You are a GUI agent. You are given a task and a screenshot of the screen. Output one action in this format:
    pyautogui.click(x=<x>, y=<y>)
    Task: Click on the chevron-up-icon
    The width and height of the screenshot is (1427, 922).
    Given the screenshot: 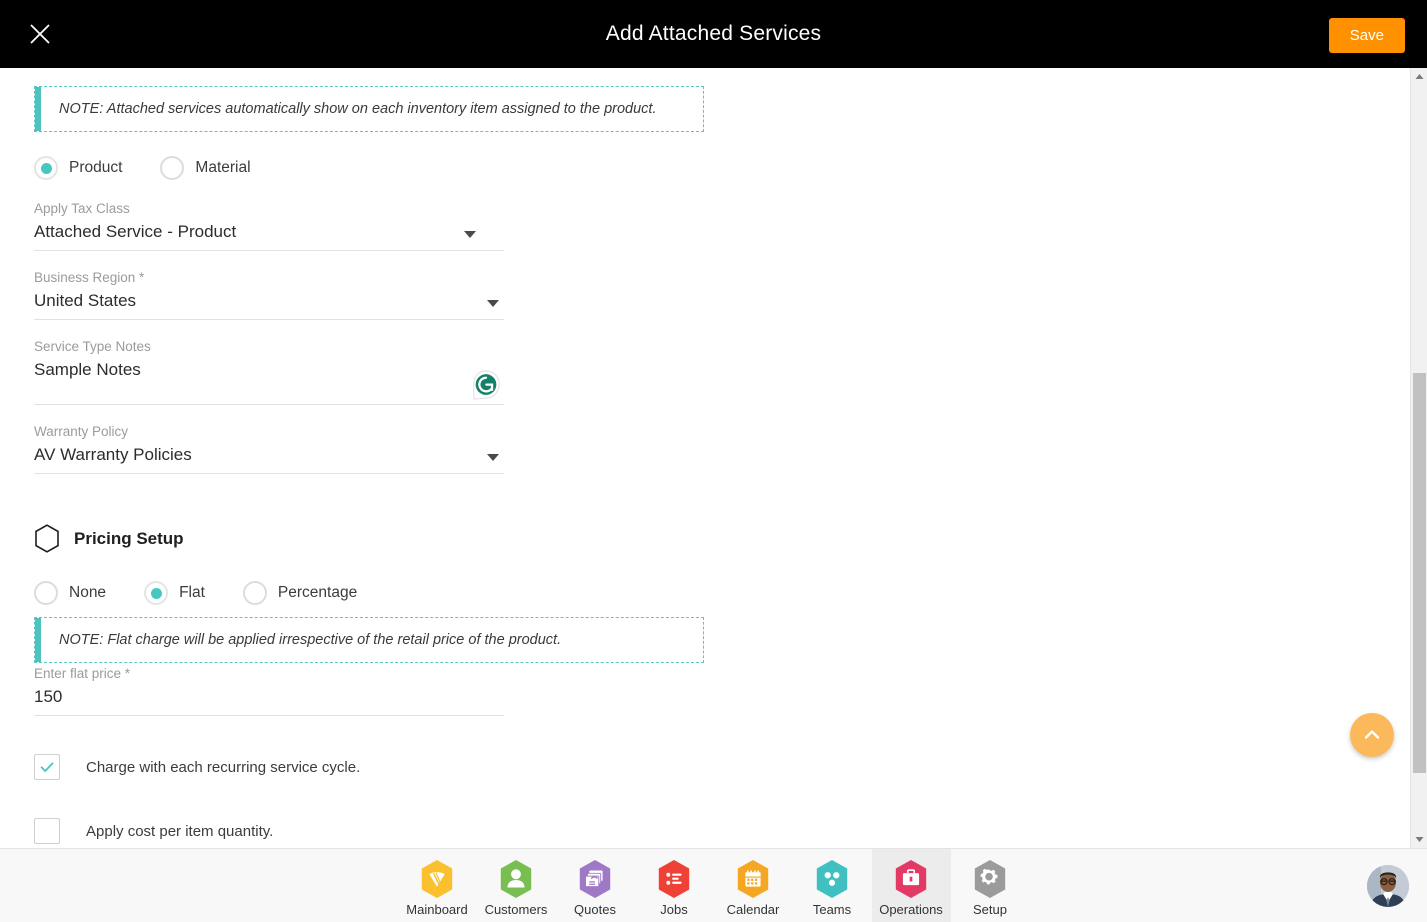 What is the action you would take?
    pyautogui.click(x=1372, y=734)
    